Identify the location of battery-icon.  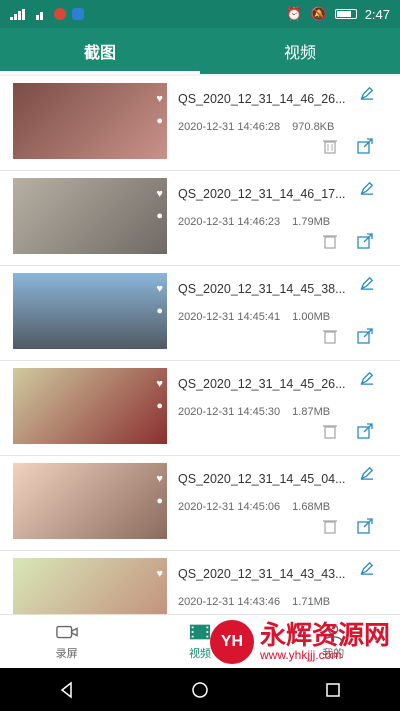
(345, 14).